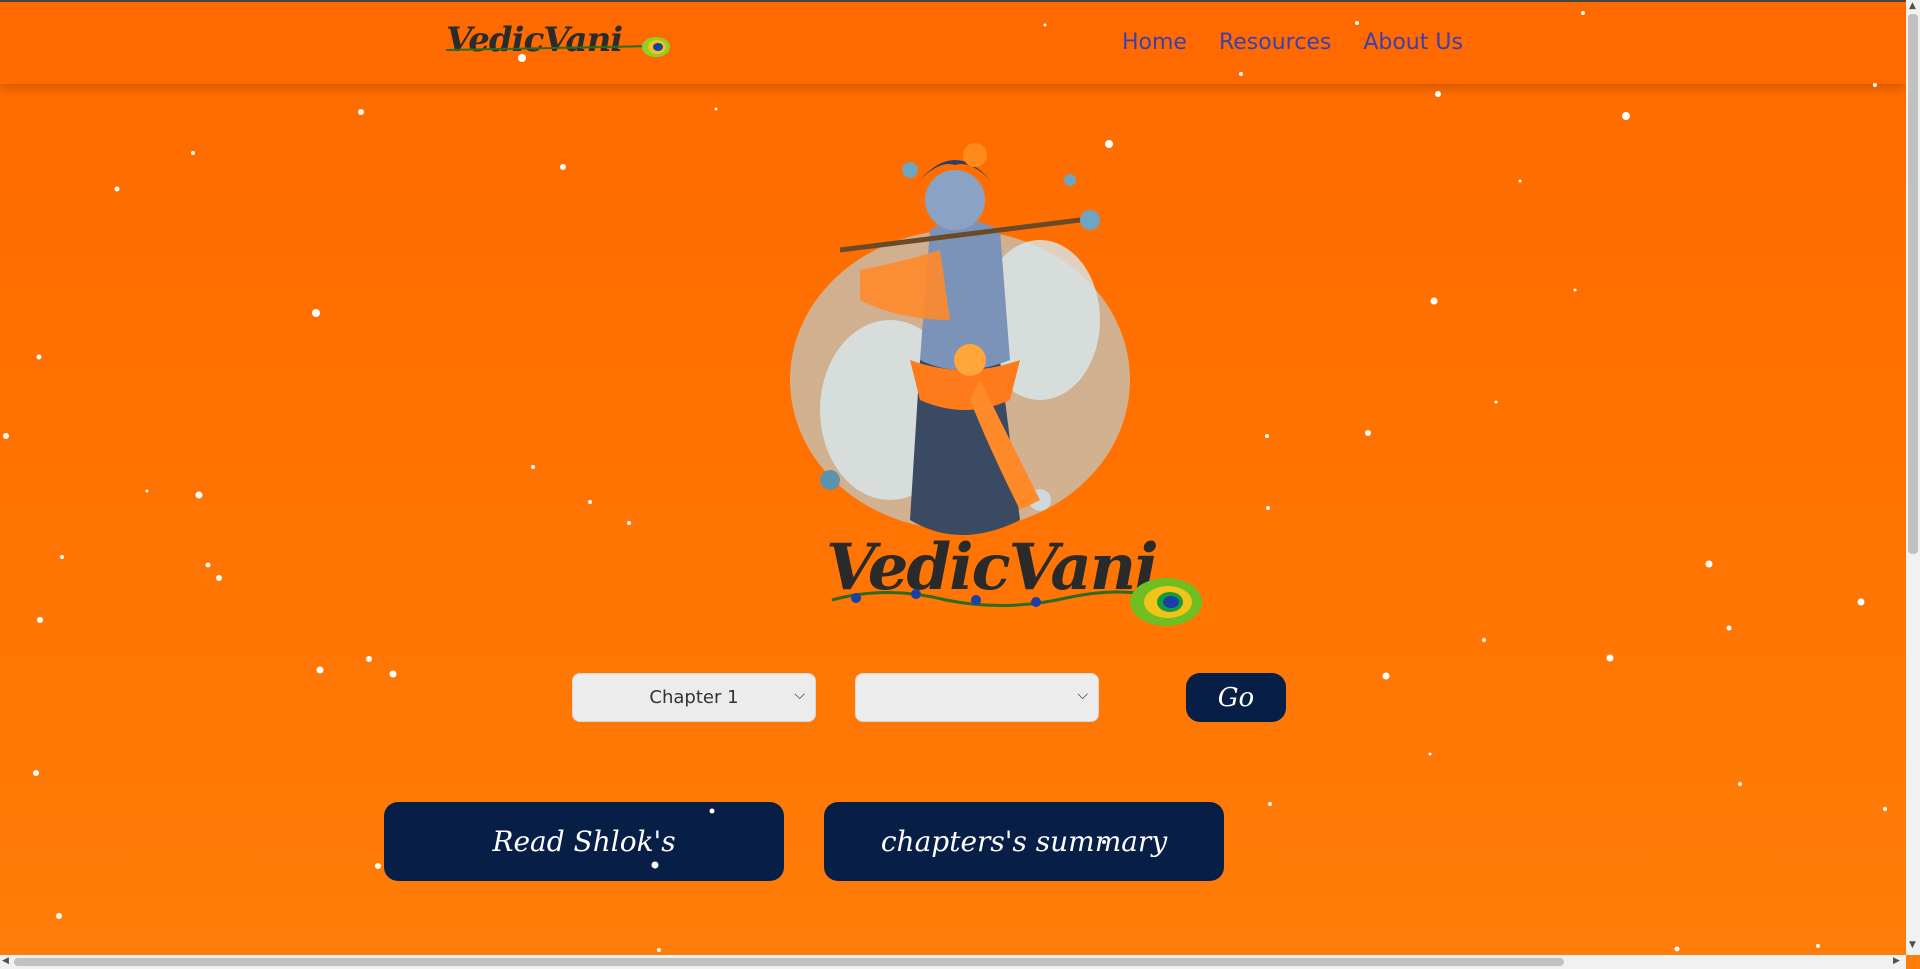 The image size is (1920, 969). What do you see at coordinates (789, 962) in the screenshot?
I see `horizontal-scroll-thumb` at bounding box center [789, 962].